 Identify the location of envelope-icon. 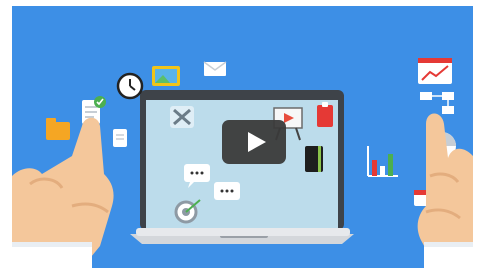
(215, 68).